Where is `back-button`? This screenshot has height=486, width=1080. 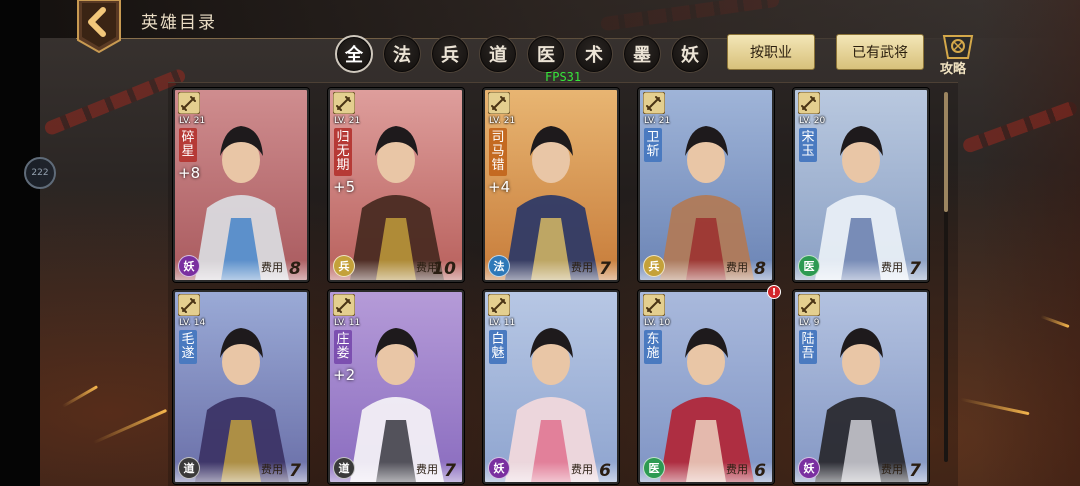 back-button is located at coordinates (99, 27).